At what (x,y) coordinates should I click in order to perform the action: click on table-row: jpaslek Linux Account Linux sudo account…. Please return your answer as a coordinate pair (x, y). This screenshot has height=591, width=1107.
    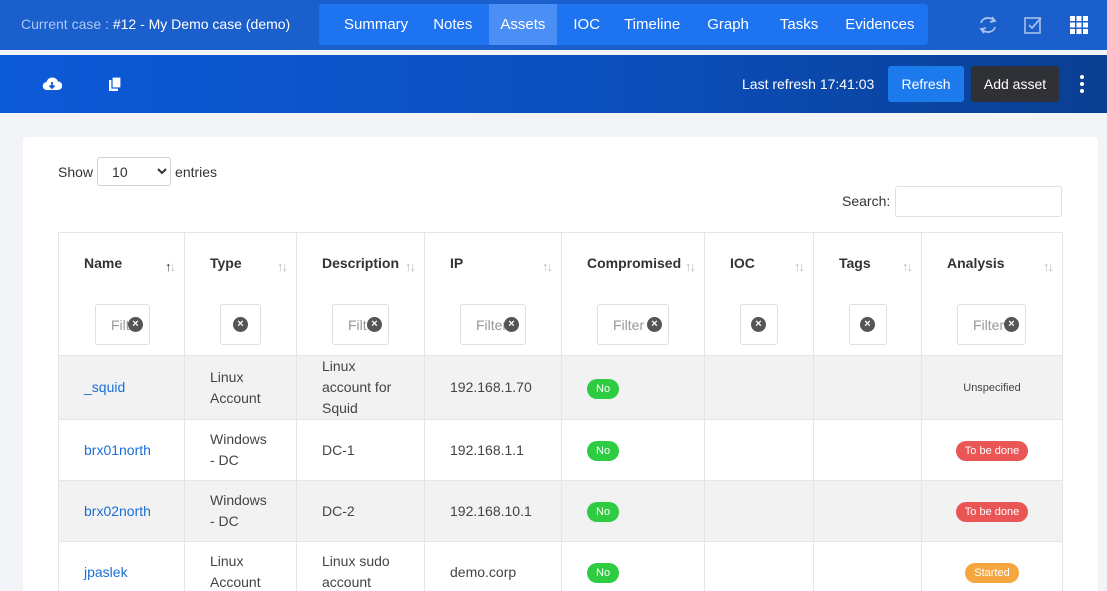
    Looking at the image, I should click on (560, 566).